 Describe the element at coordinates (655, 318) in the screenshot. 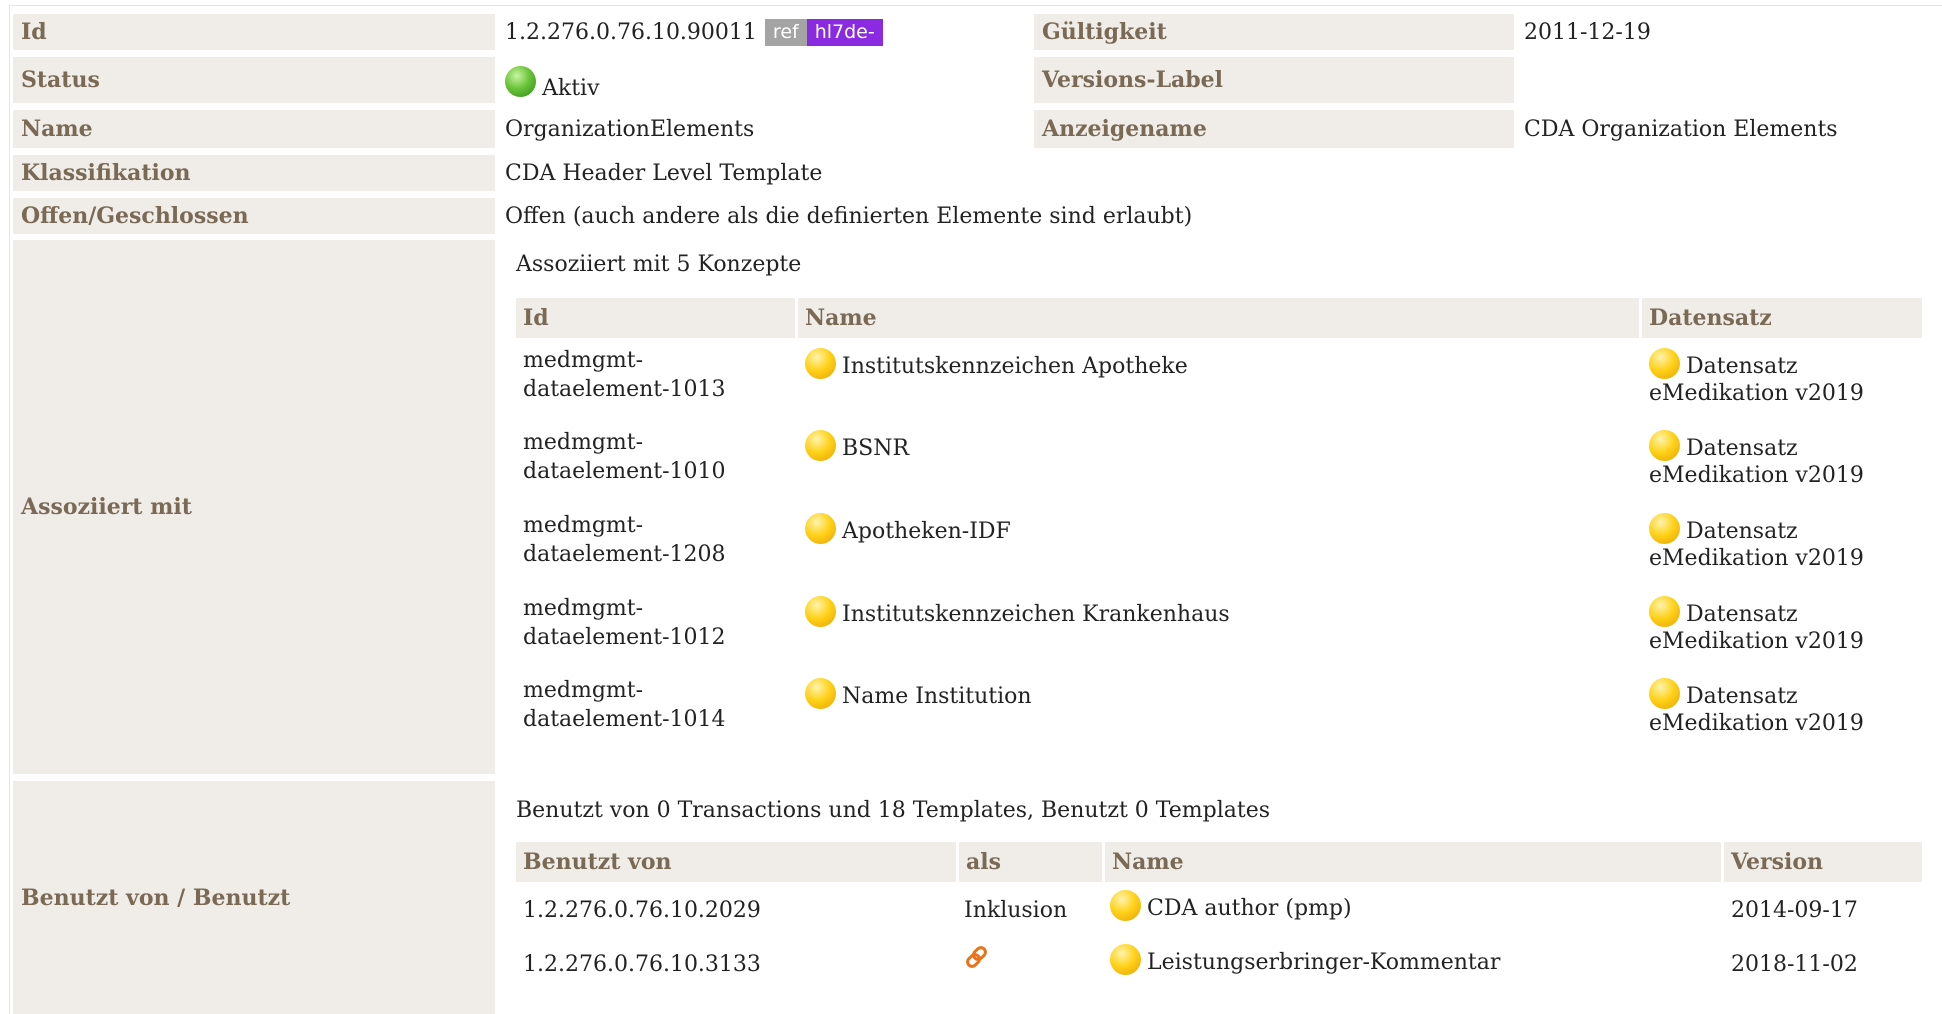

I see `assoc-header-id: Id` at that location.